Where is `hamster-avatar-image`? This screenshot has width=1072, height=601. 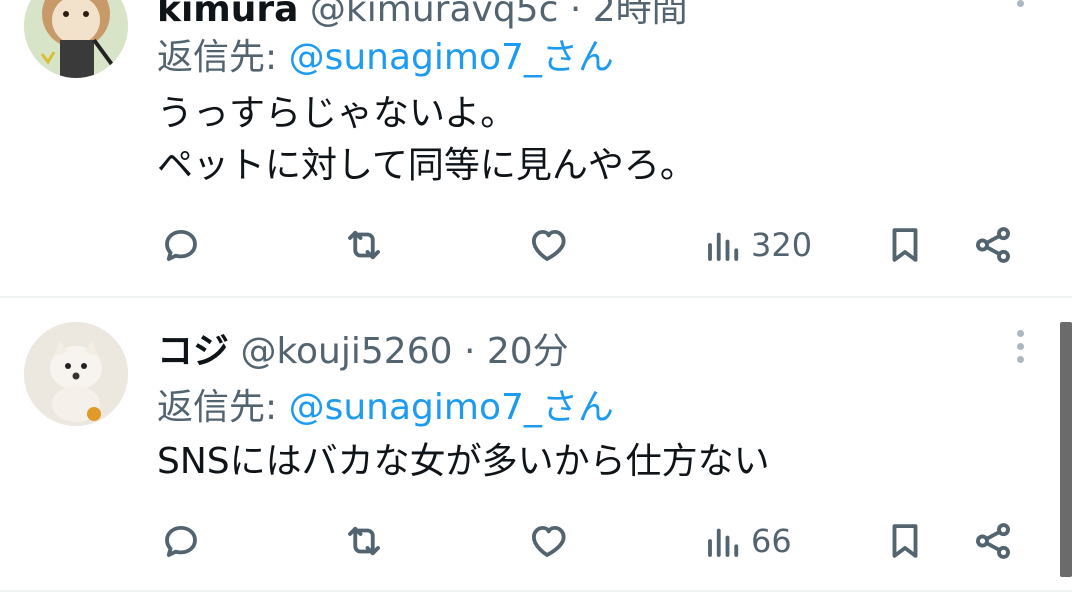 hamster-avatar-image is located at coordinates (76, 39).